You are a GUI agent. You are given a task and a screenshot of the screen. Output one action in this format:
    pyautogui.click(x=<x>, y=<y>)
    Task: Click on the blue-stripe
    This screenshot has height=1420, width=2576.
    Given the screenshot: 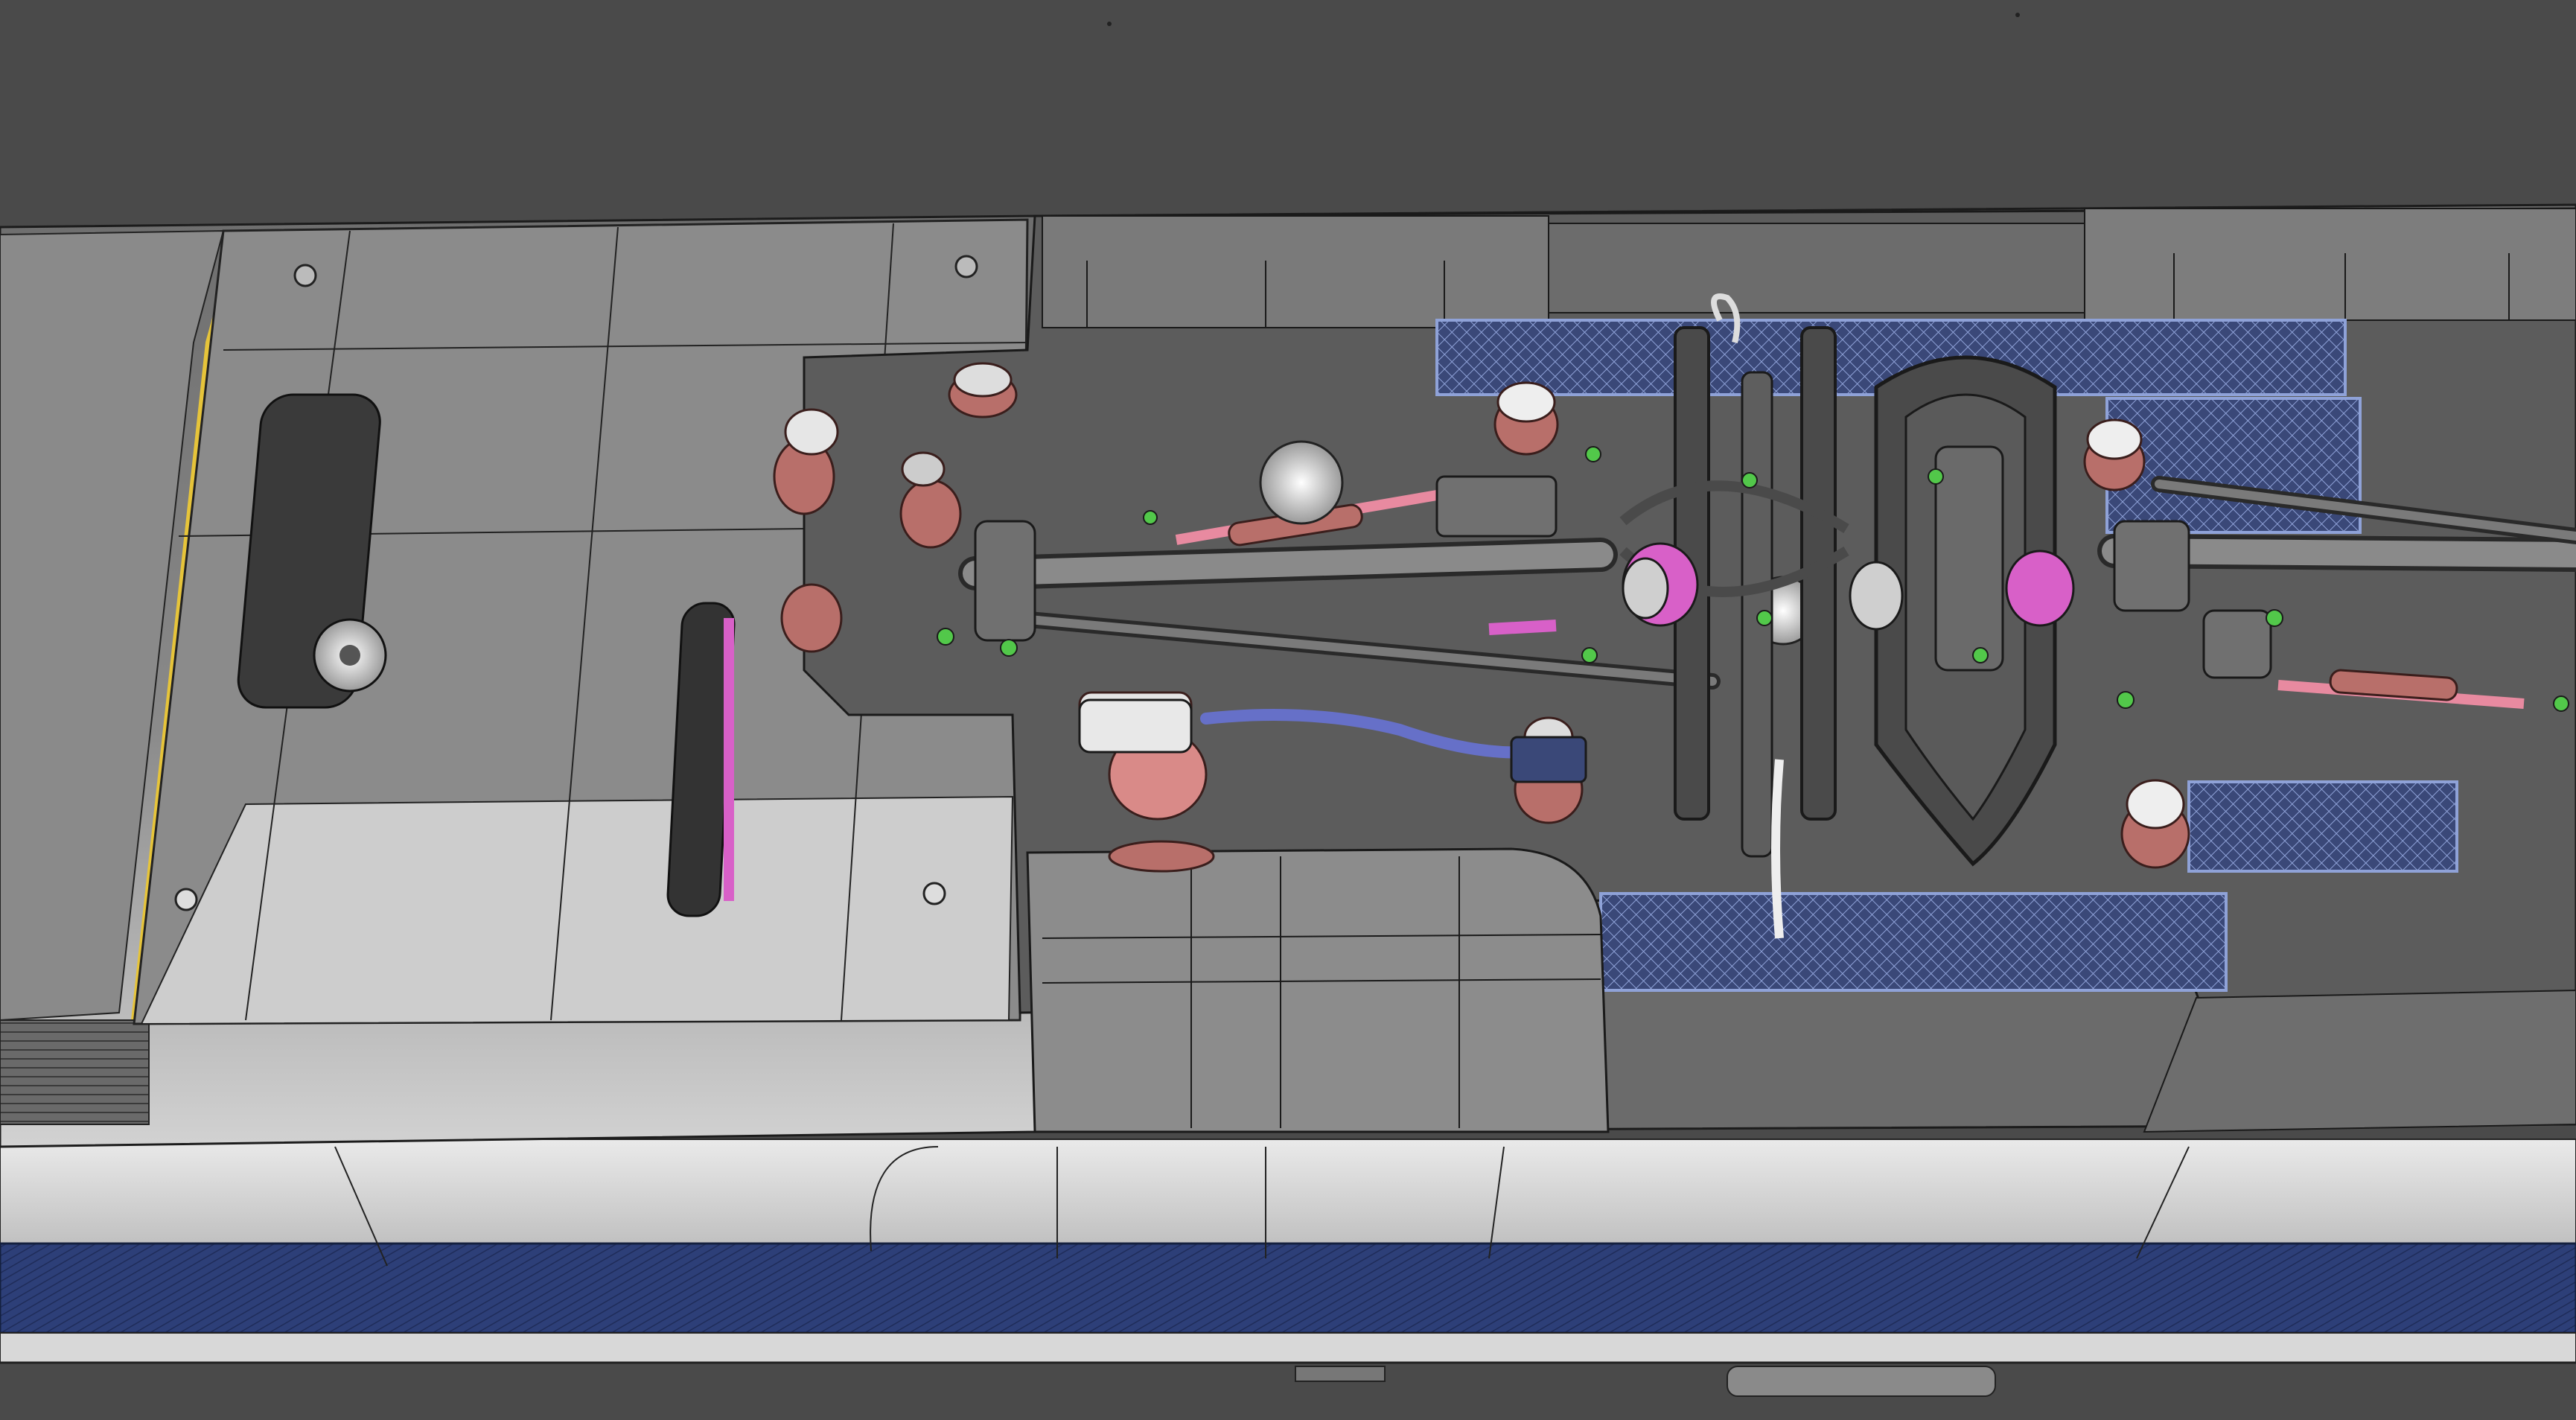 What is the action you would take?
    pyautogui.click(x=1288, y=1288)
    